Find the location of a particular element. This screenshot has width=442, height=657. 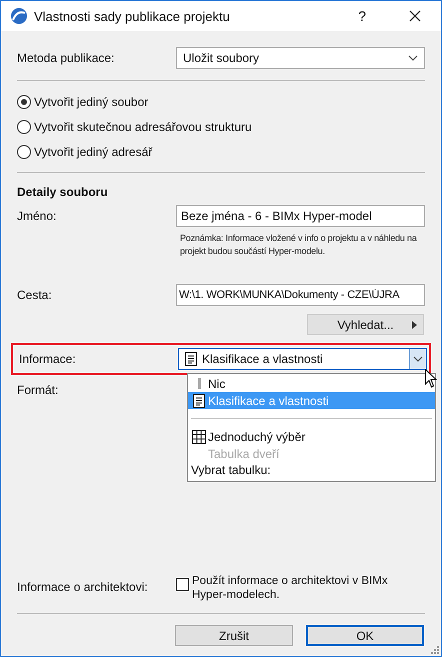

note-text: Poznámka: Informace vložené v info o projektu a v náhledu na projekt budou součástí Hyper-modelu. is located at coordinates (298, 245).